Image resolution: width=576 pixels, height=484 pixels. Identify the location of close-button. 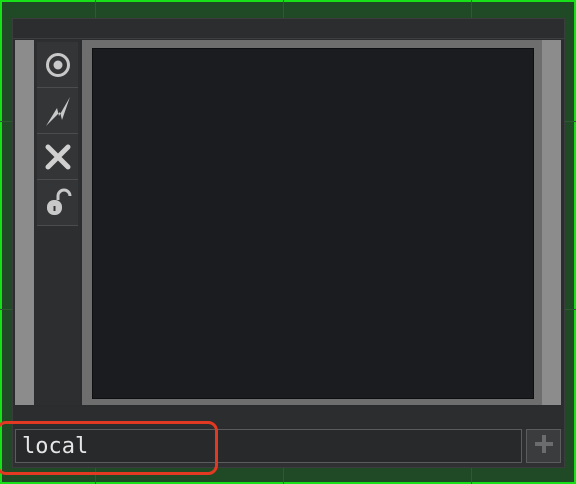
(57, 157).